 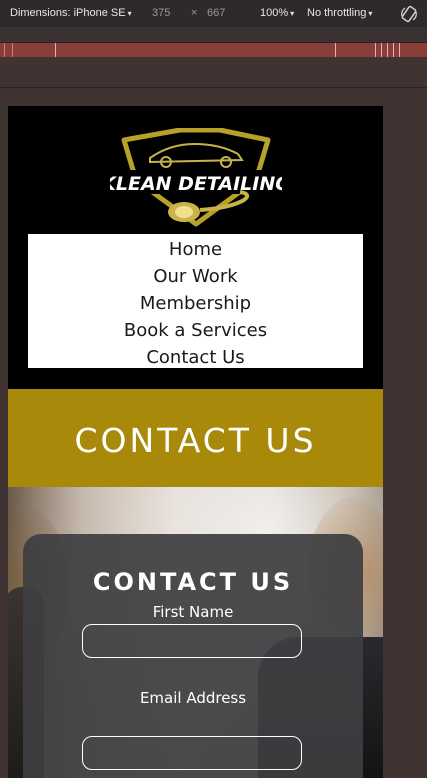 I want to click on device-ruler, so click(x=213, y=50).